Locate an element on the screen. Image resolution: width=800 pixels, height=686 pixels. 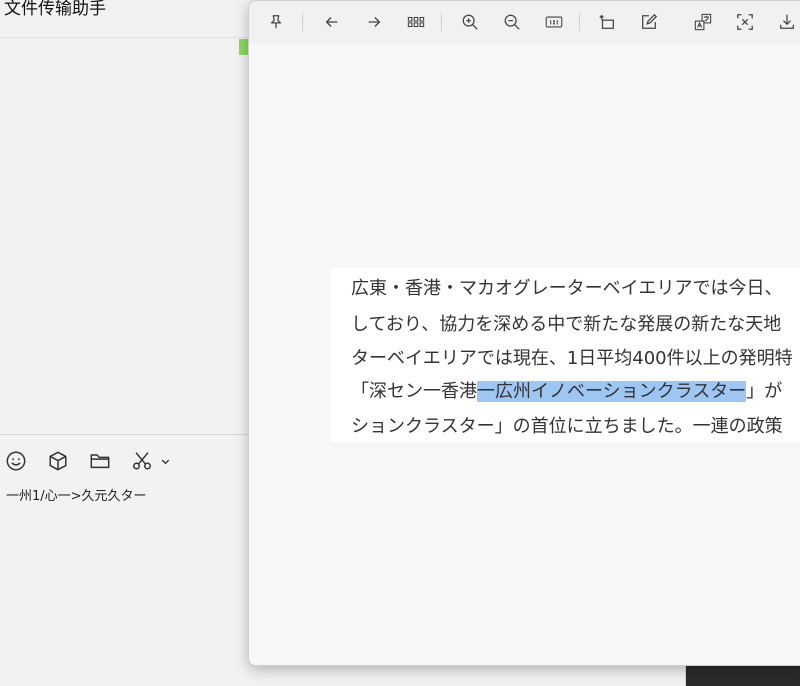
edit-icon is located at coordinates (650, 21).